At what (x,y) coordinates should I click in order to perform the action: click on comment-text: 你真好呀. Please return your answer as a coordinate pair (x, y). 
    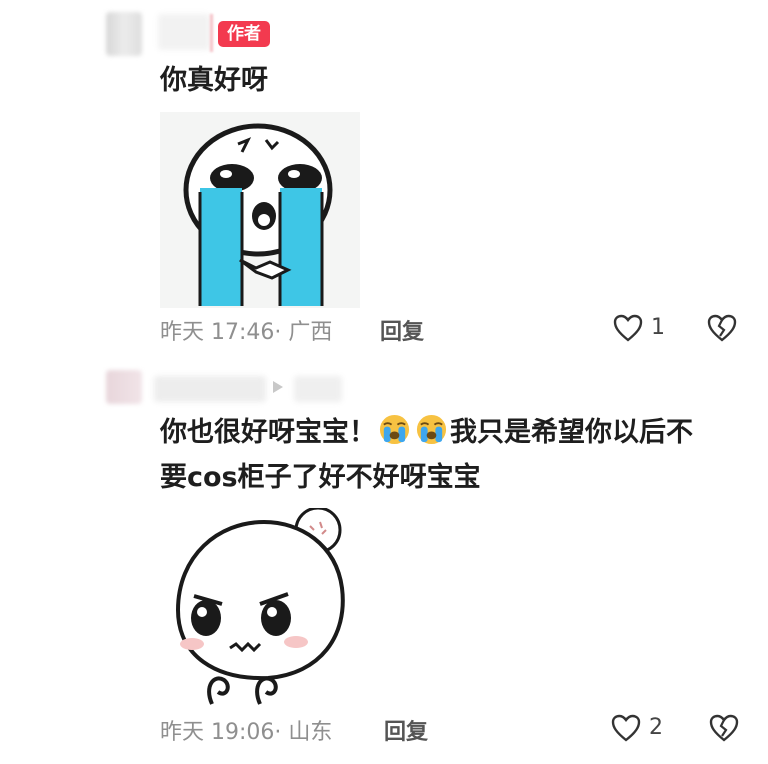
    Looking at the image, I should click on (214, 80).